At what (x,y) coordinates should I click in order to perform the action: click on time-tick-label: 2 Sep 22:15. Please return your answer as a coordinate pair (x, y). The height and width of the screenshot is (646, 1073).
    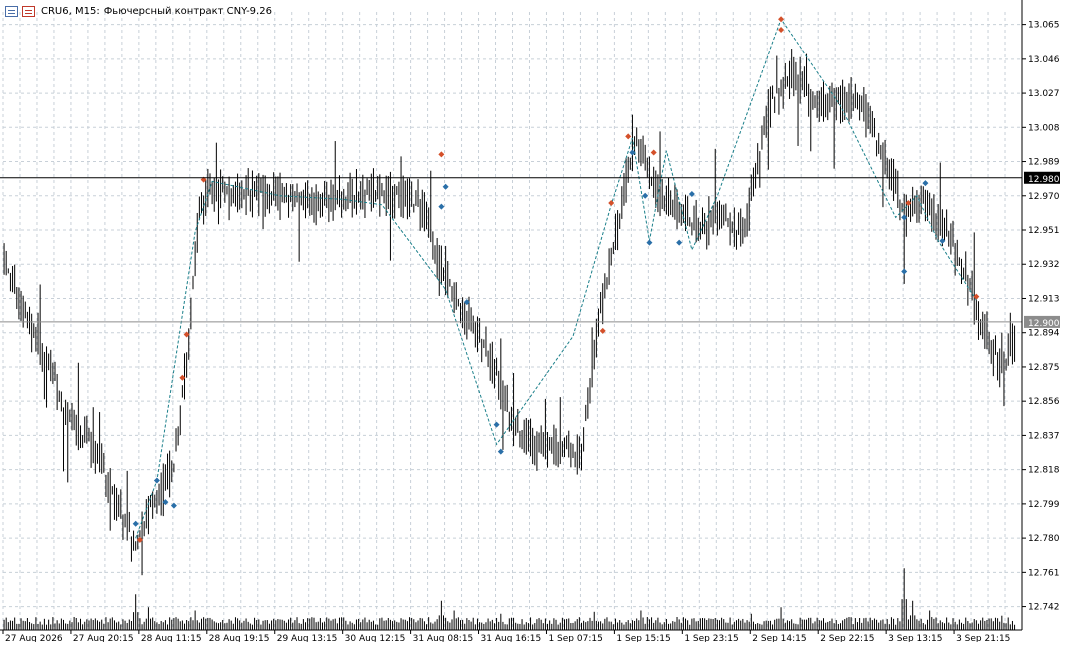
    Looking at the image, I should click on (847, 638).